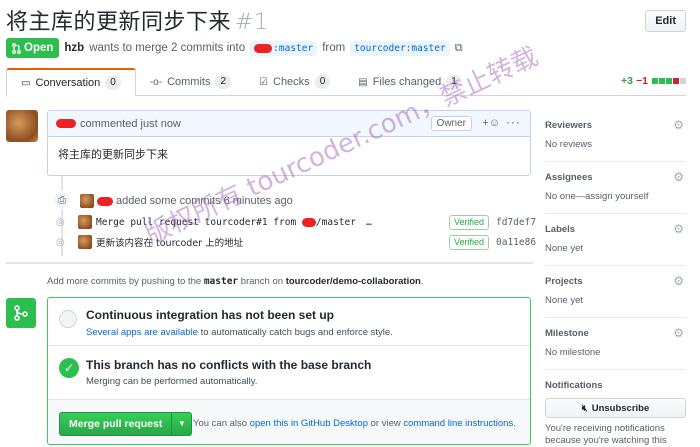  What do you see at coordinates (221, 281) in the screenshot?
I see `branch-name: master` at bounding box center [221, 281].